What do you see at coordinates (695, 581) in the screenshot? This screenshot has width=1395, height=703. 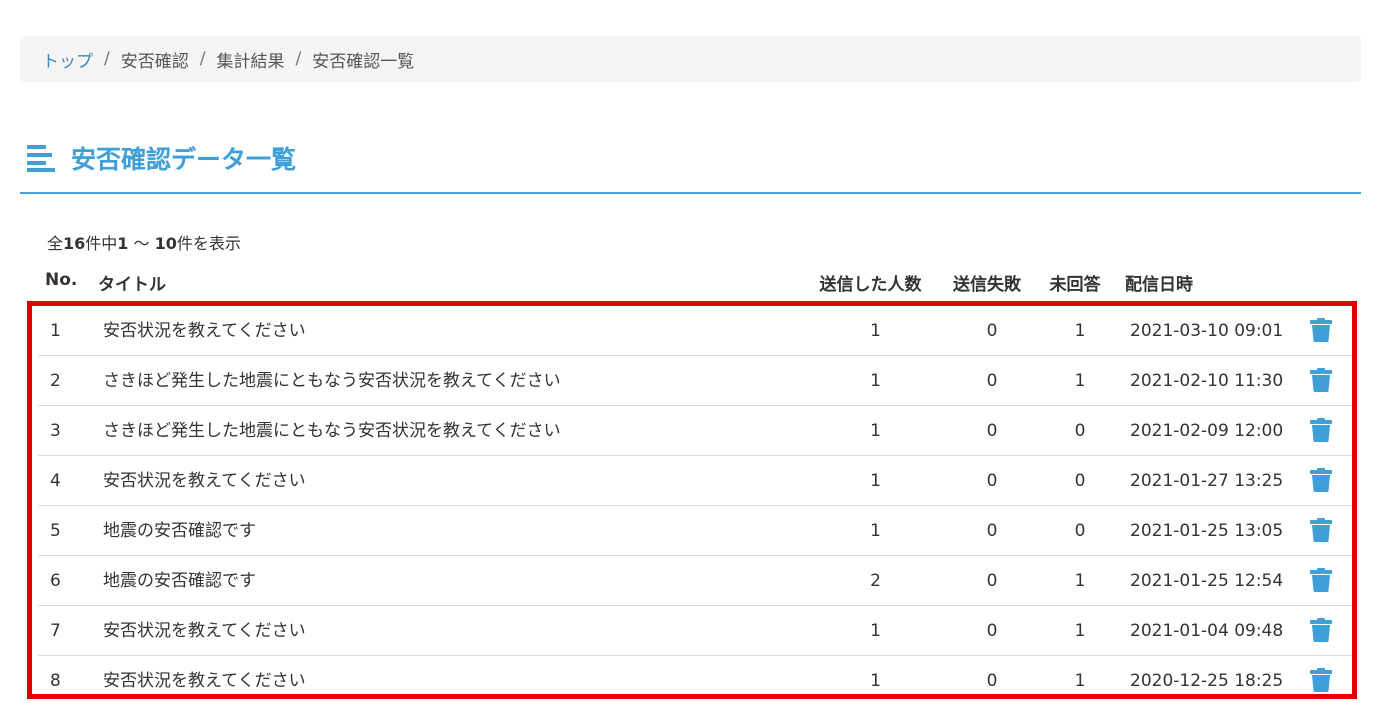 I see `table-row: 6 地震の安否確認です 2 0 1 2021-01-25 12:54` at bounding box center [695, 581].